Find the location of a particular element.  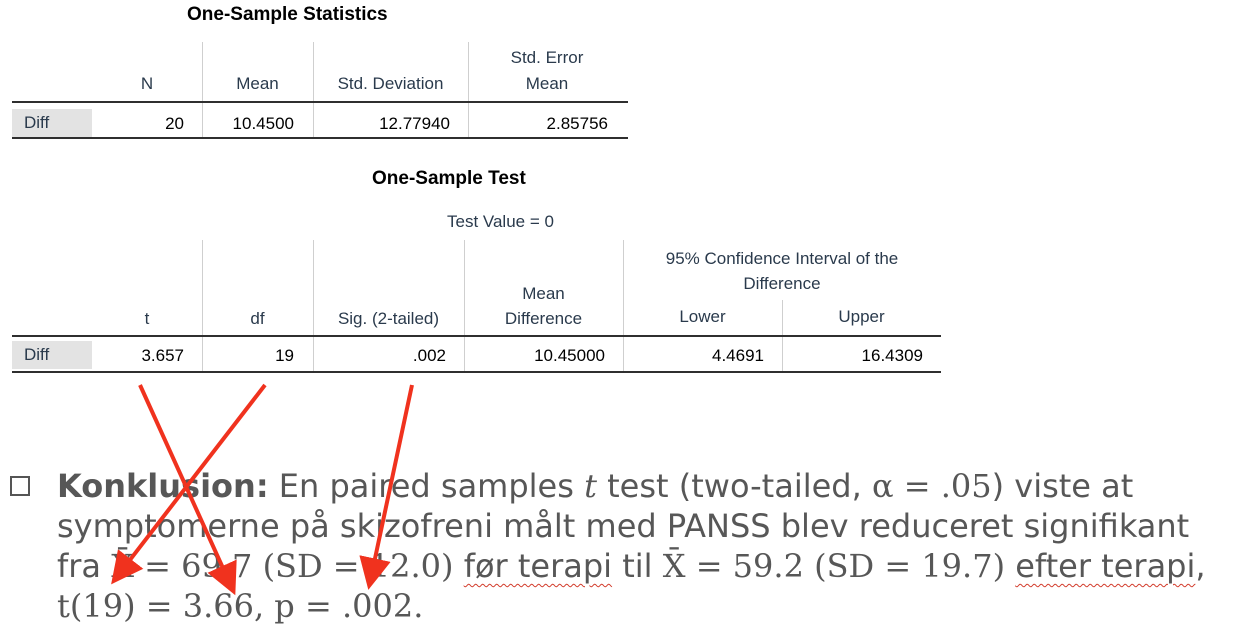

arrow-sig is located at coordinates (386, 487).